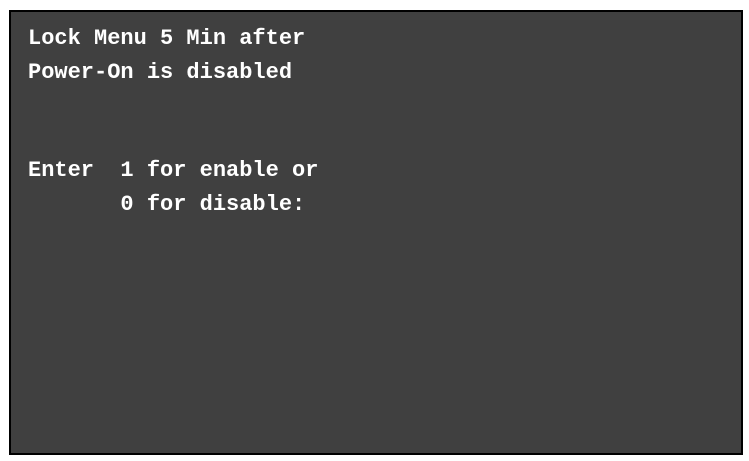 The image size is (749, 461). Describe the element at coordinates (167, 204) in the screenshot. I see `prompt-line-2: 0 for disable:` at that location.